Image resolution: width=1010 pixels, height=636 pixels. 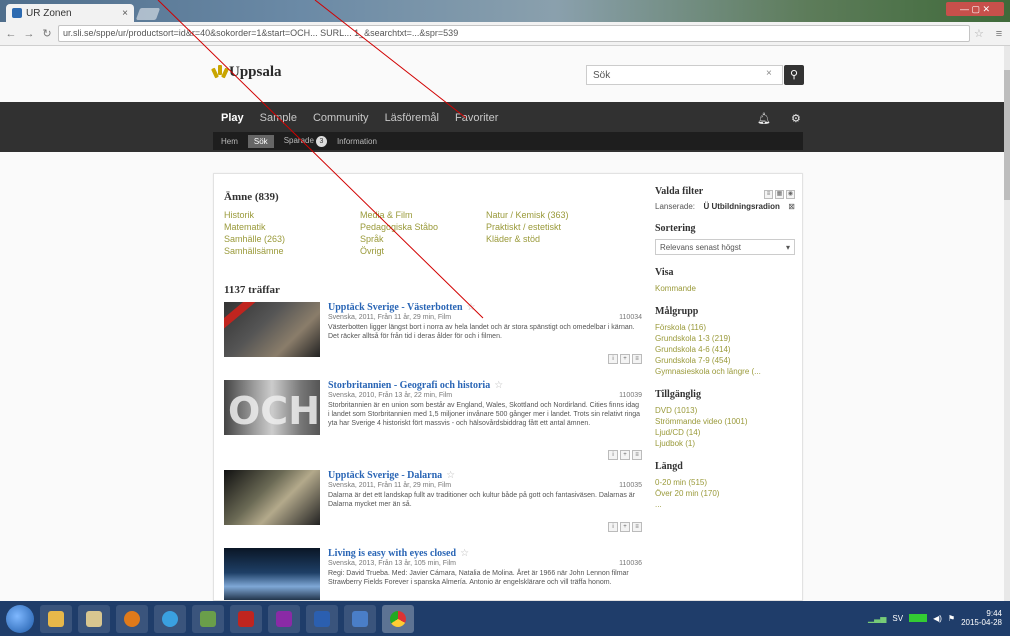 I want to click on signal-icon: ▁▃▅, so click(x=877, y=618).